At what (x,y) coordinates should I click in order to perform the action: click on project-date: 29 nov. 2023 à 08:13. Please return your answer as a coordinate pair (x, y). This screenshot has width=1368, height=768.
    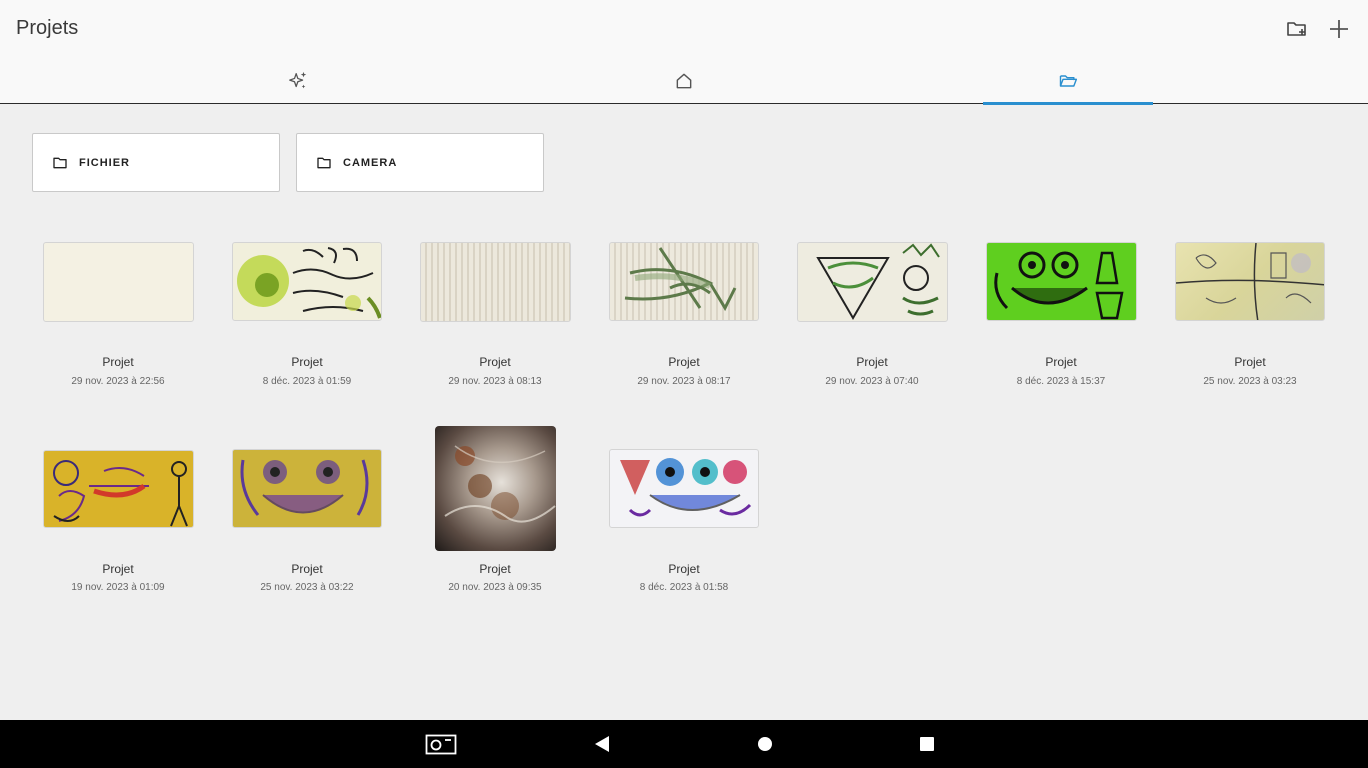
    Looking at the image, I should click on (495, 381).